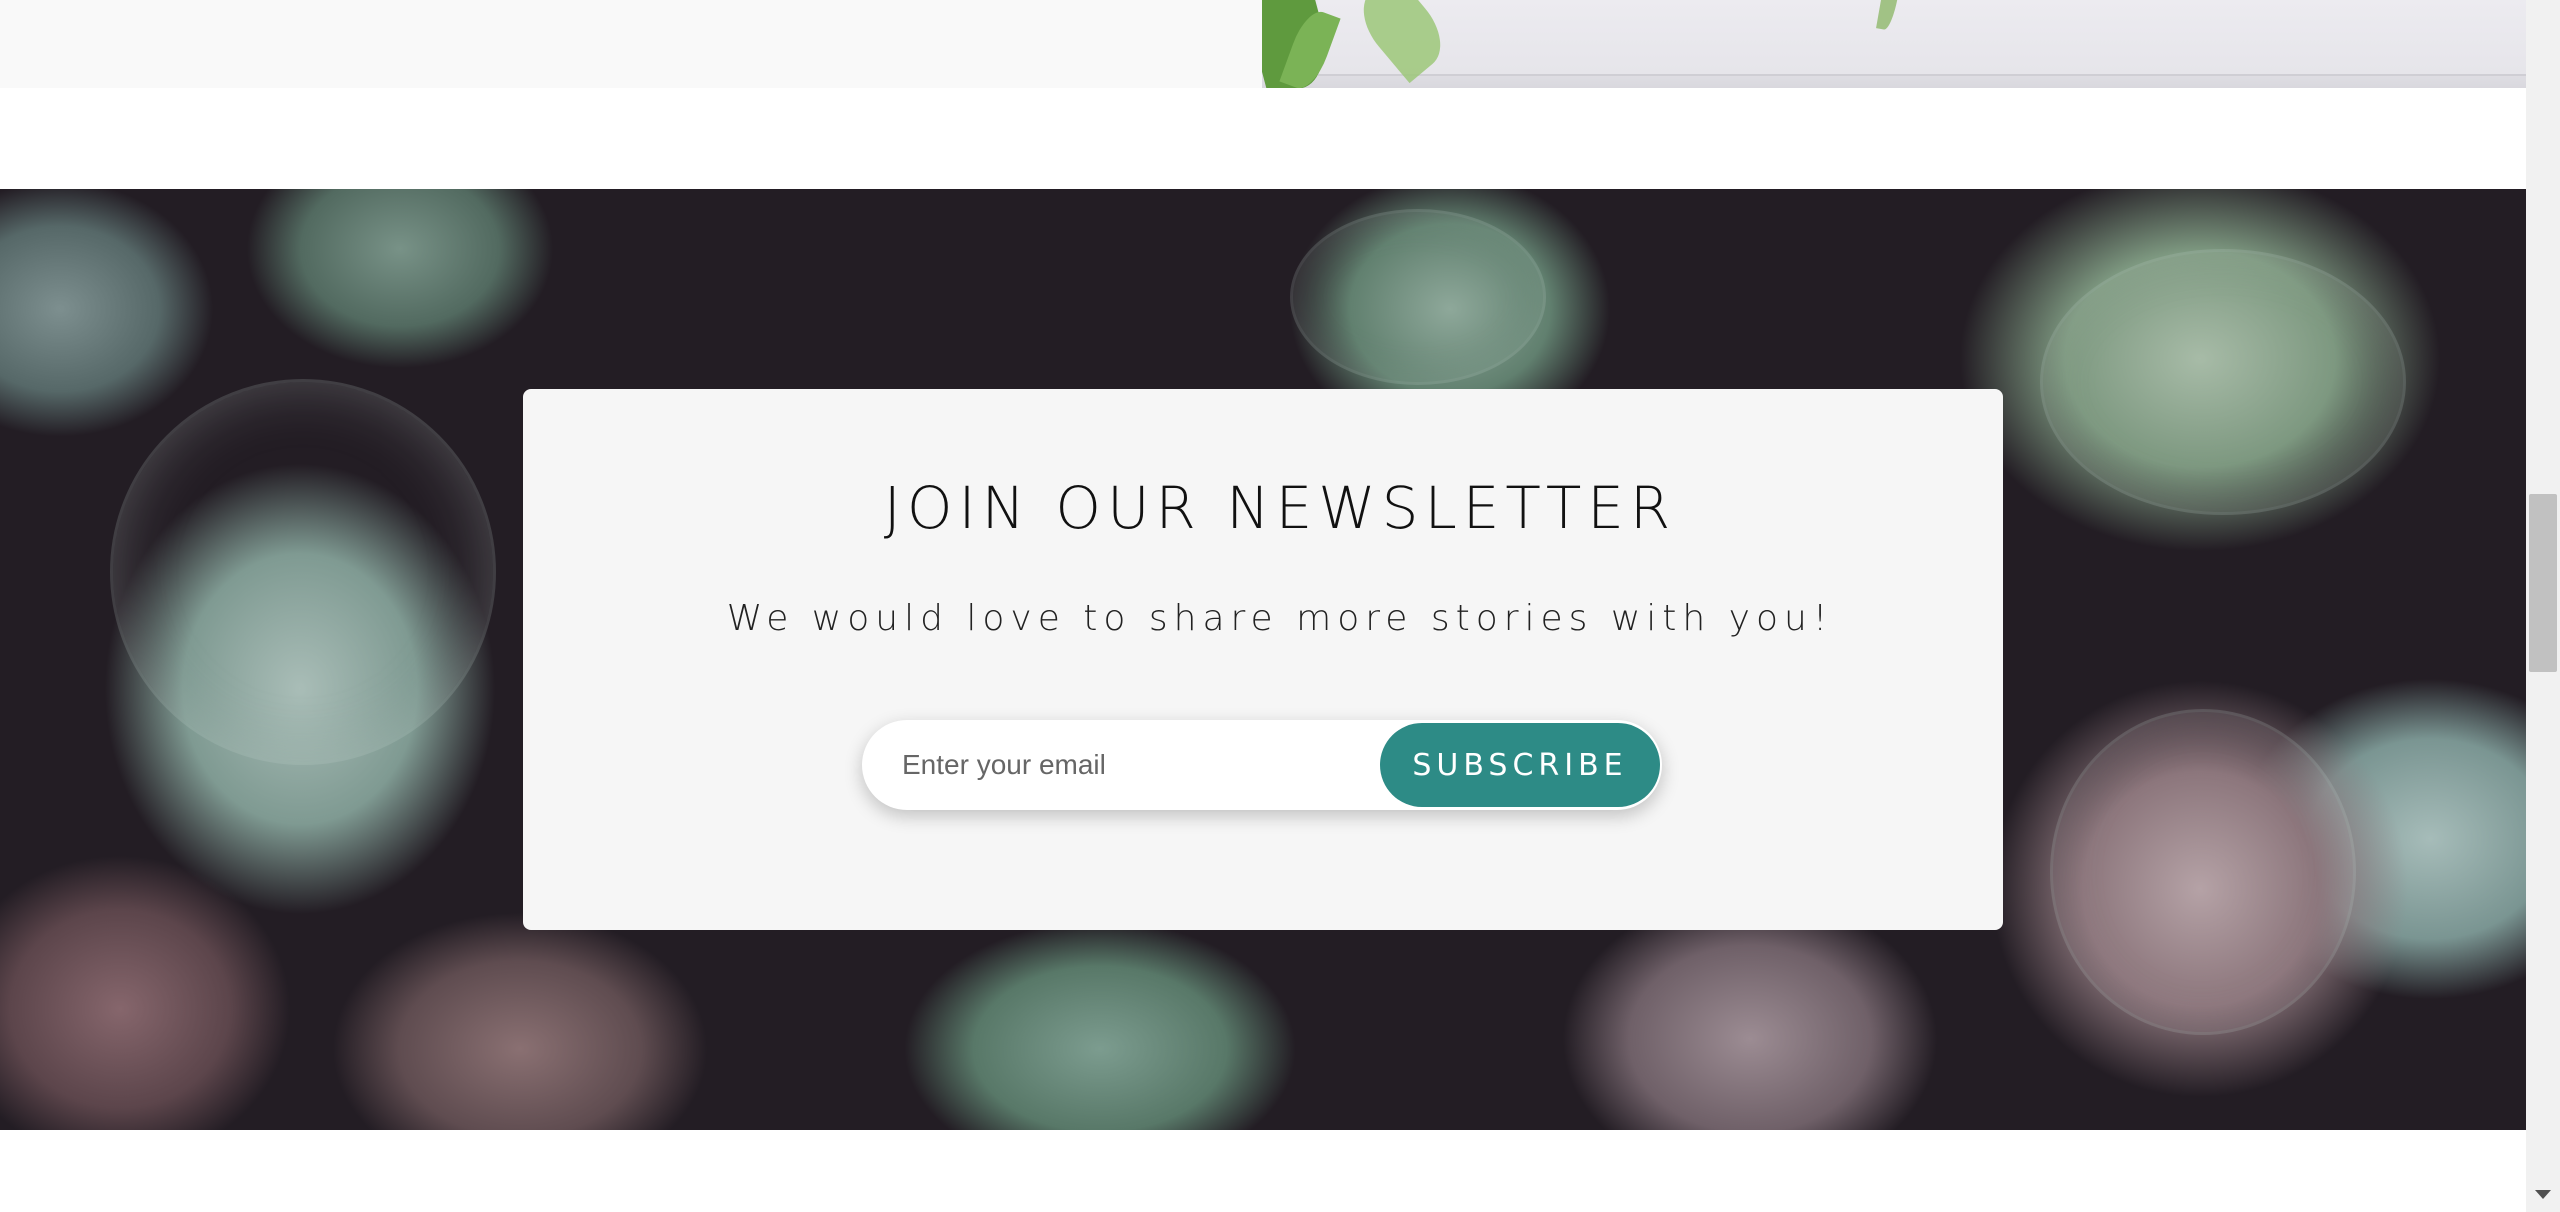  I want to click on scrollbar-thumb, so click(2543, 583).